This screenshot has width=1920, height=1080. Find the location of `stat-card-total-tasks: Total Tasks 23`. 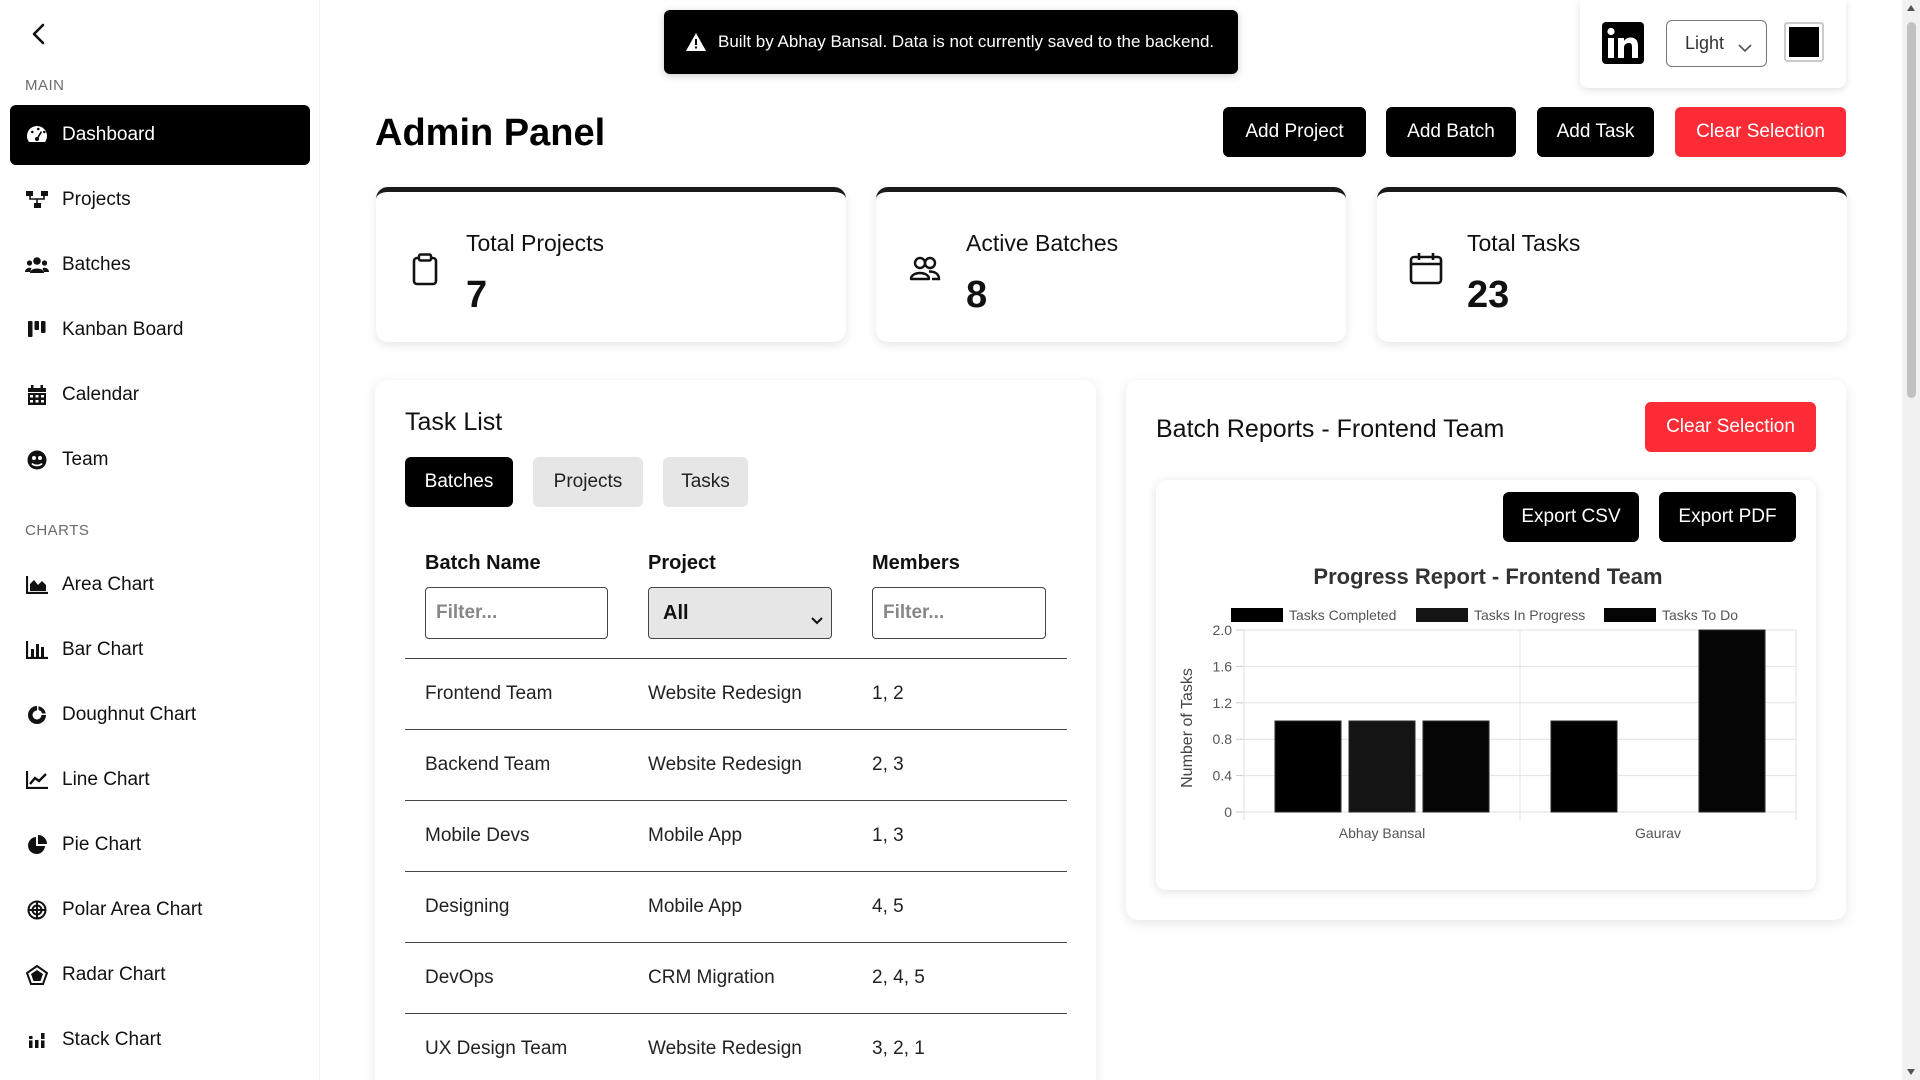

stat-card-total-tasks: Total Tasks 23 is located at coordinates (1612, 264).